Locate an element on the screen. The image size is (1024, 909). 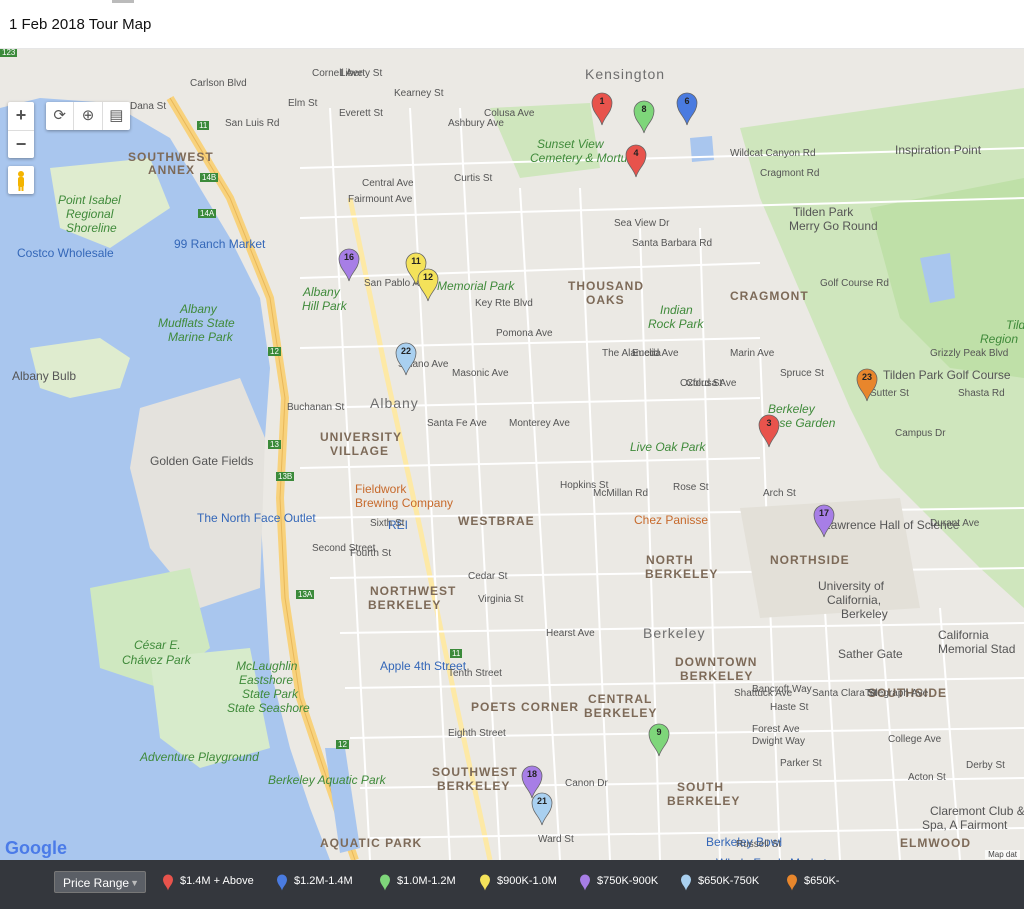
header-tab-indicator is located at coordinates (123, 1).